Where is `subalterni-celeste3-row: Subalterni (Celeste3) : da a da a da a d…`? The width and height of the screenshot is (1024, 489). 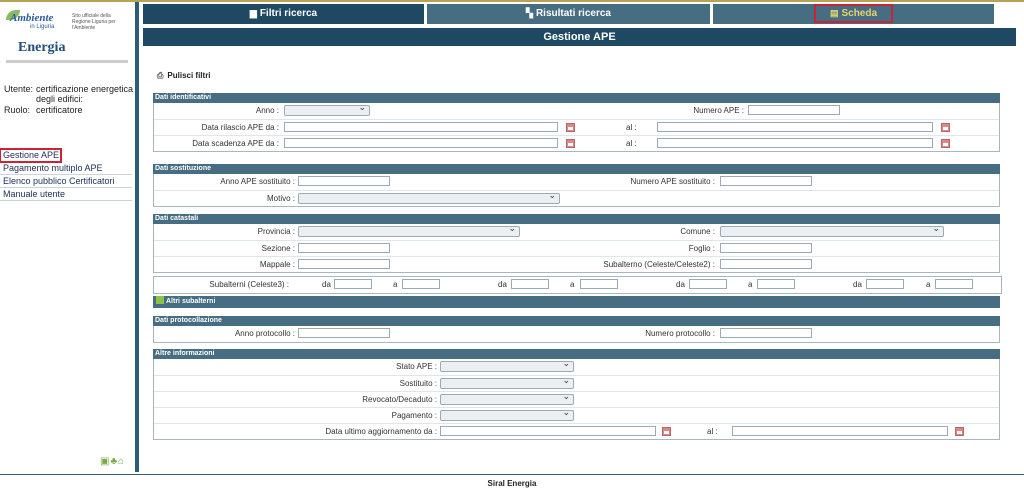
subalterni-celeste3-row: Subalterni (Celeste3) : da a da a da a d… is located at coordinates (577, 285).